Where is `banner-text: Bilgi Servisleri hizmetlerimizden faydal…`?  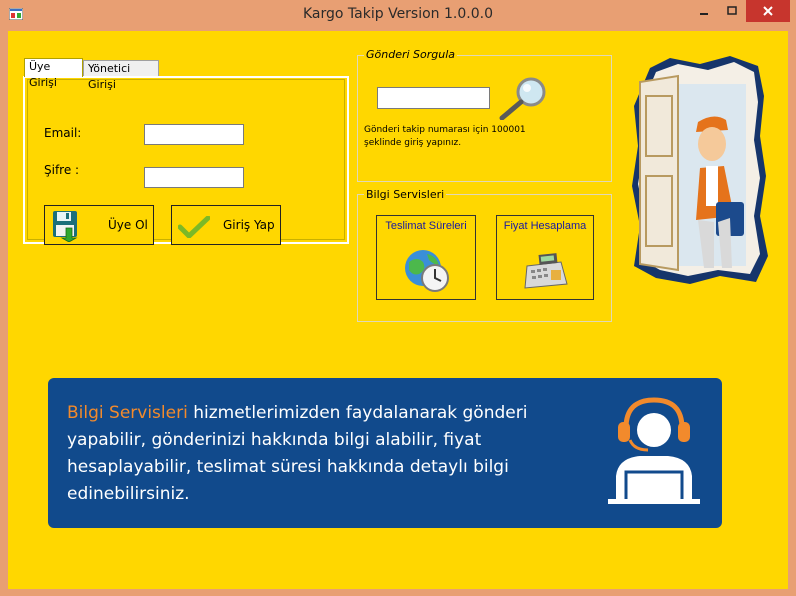 banner-text: Bilgi Servisleri hizmetlerimizden faydal… is located at coordinates (312, 454).